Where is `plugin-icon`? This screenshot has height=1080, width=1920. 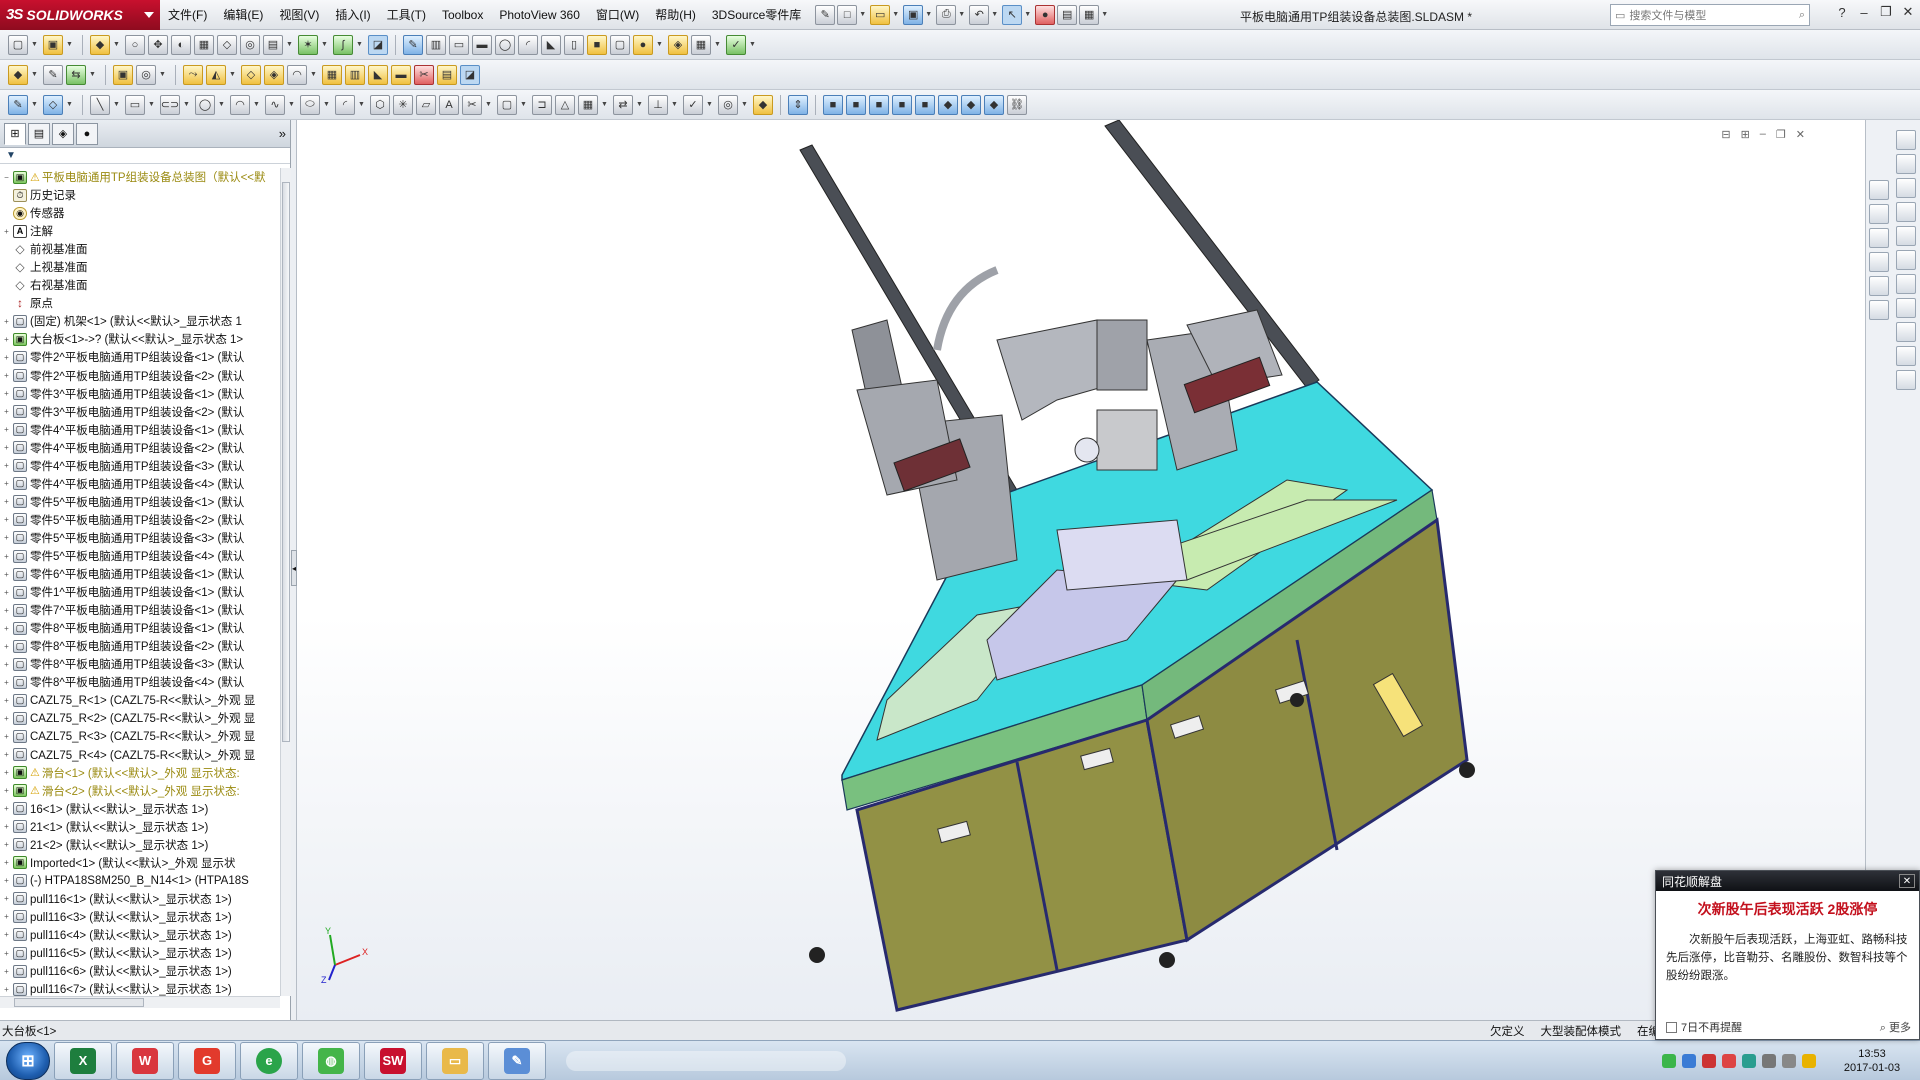
plugin-icon is located at coordinates (1906, 380).